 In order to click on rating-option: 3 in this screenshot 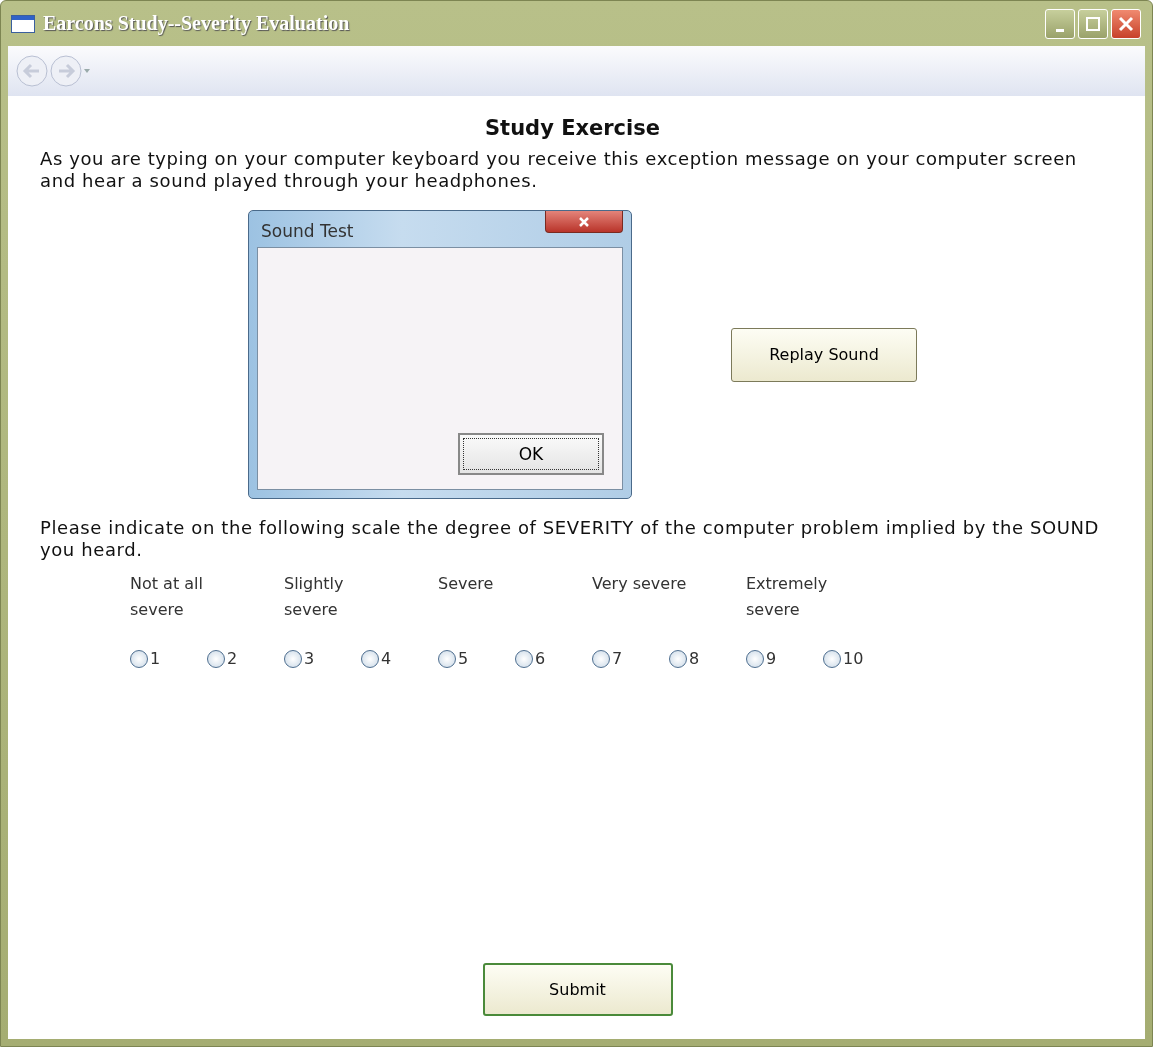, I will do `click(322, 658)`.